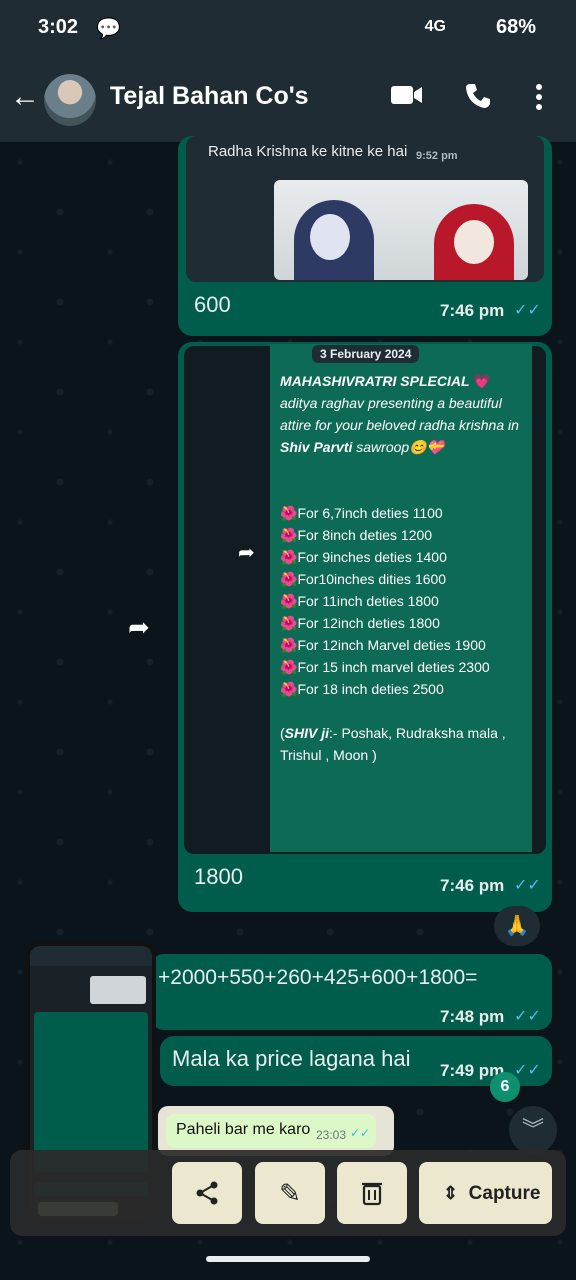  Describe the element at coordinates (362, 689) in the screenshot. I see `price-item: 🌺For 18 inch deties 2500` at that location.